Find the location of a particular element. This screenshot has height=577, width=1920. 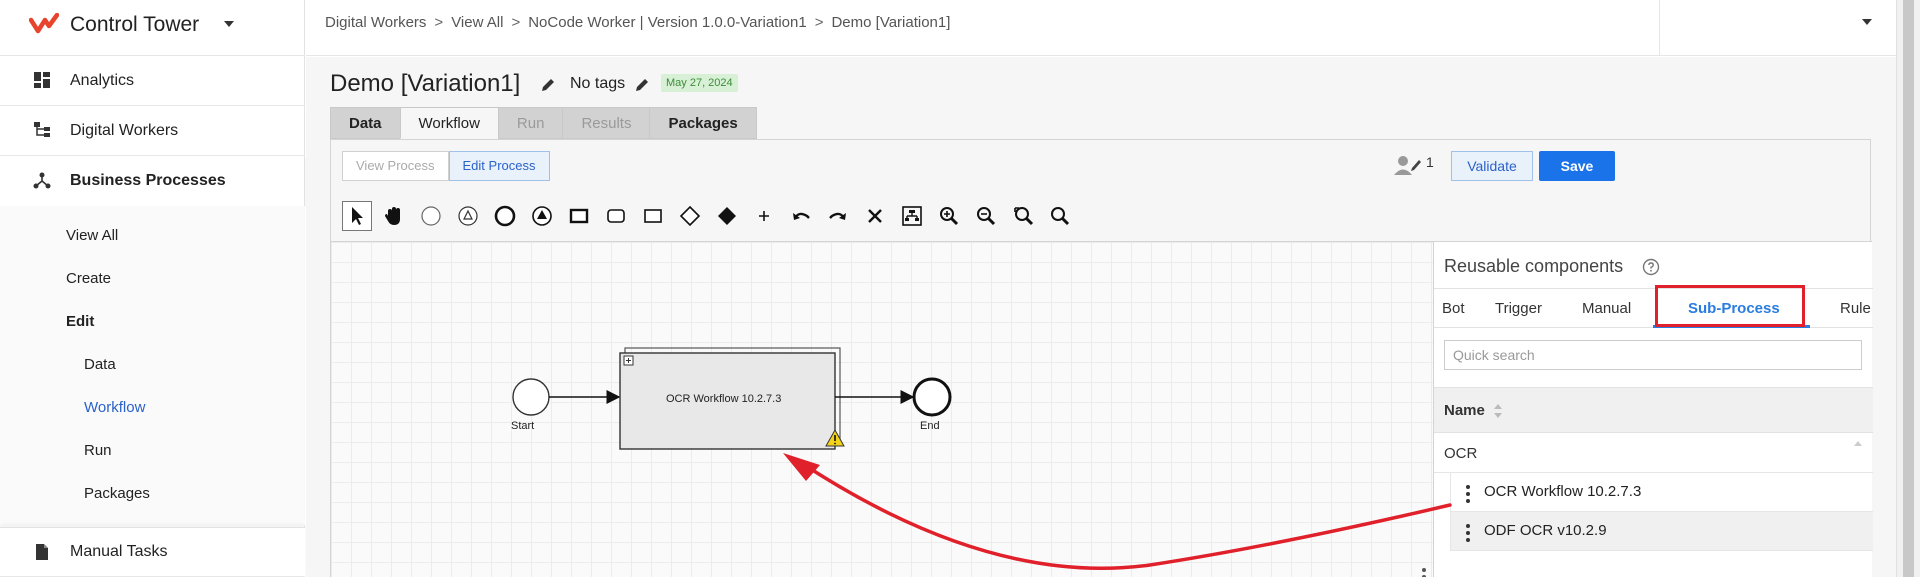

task-icon is located at coordinates (579, 216).